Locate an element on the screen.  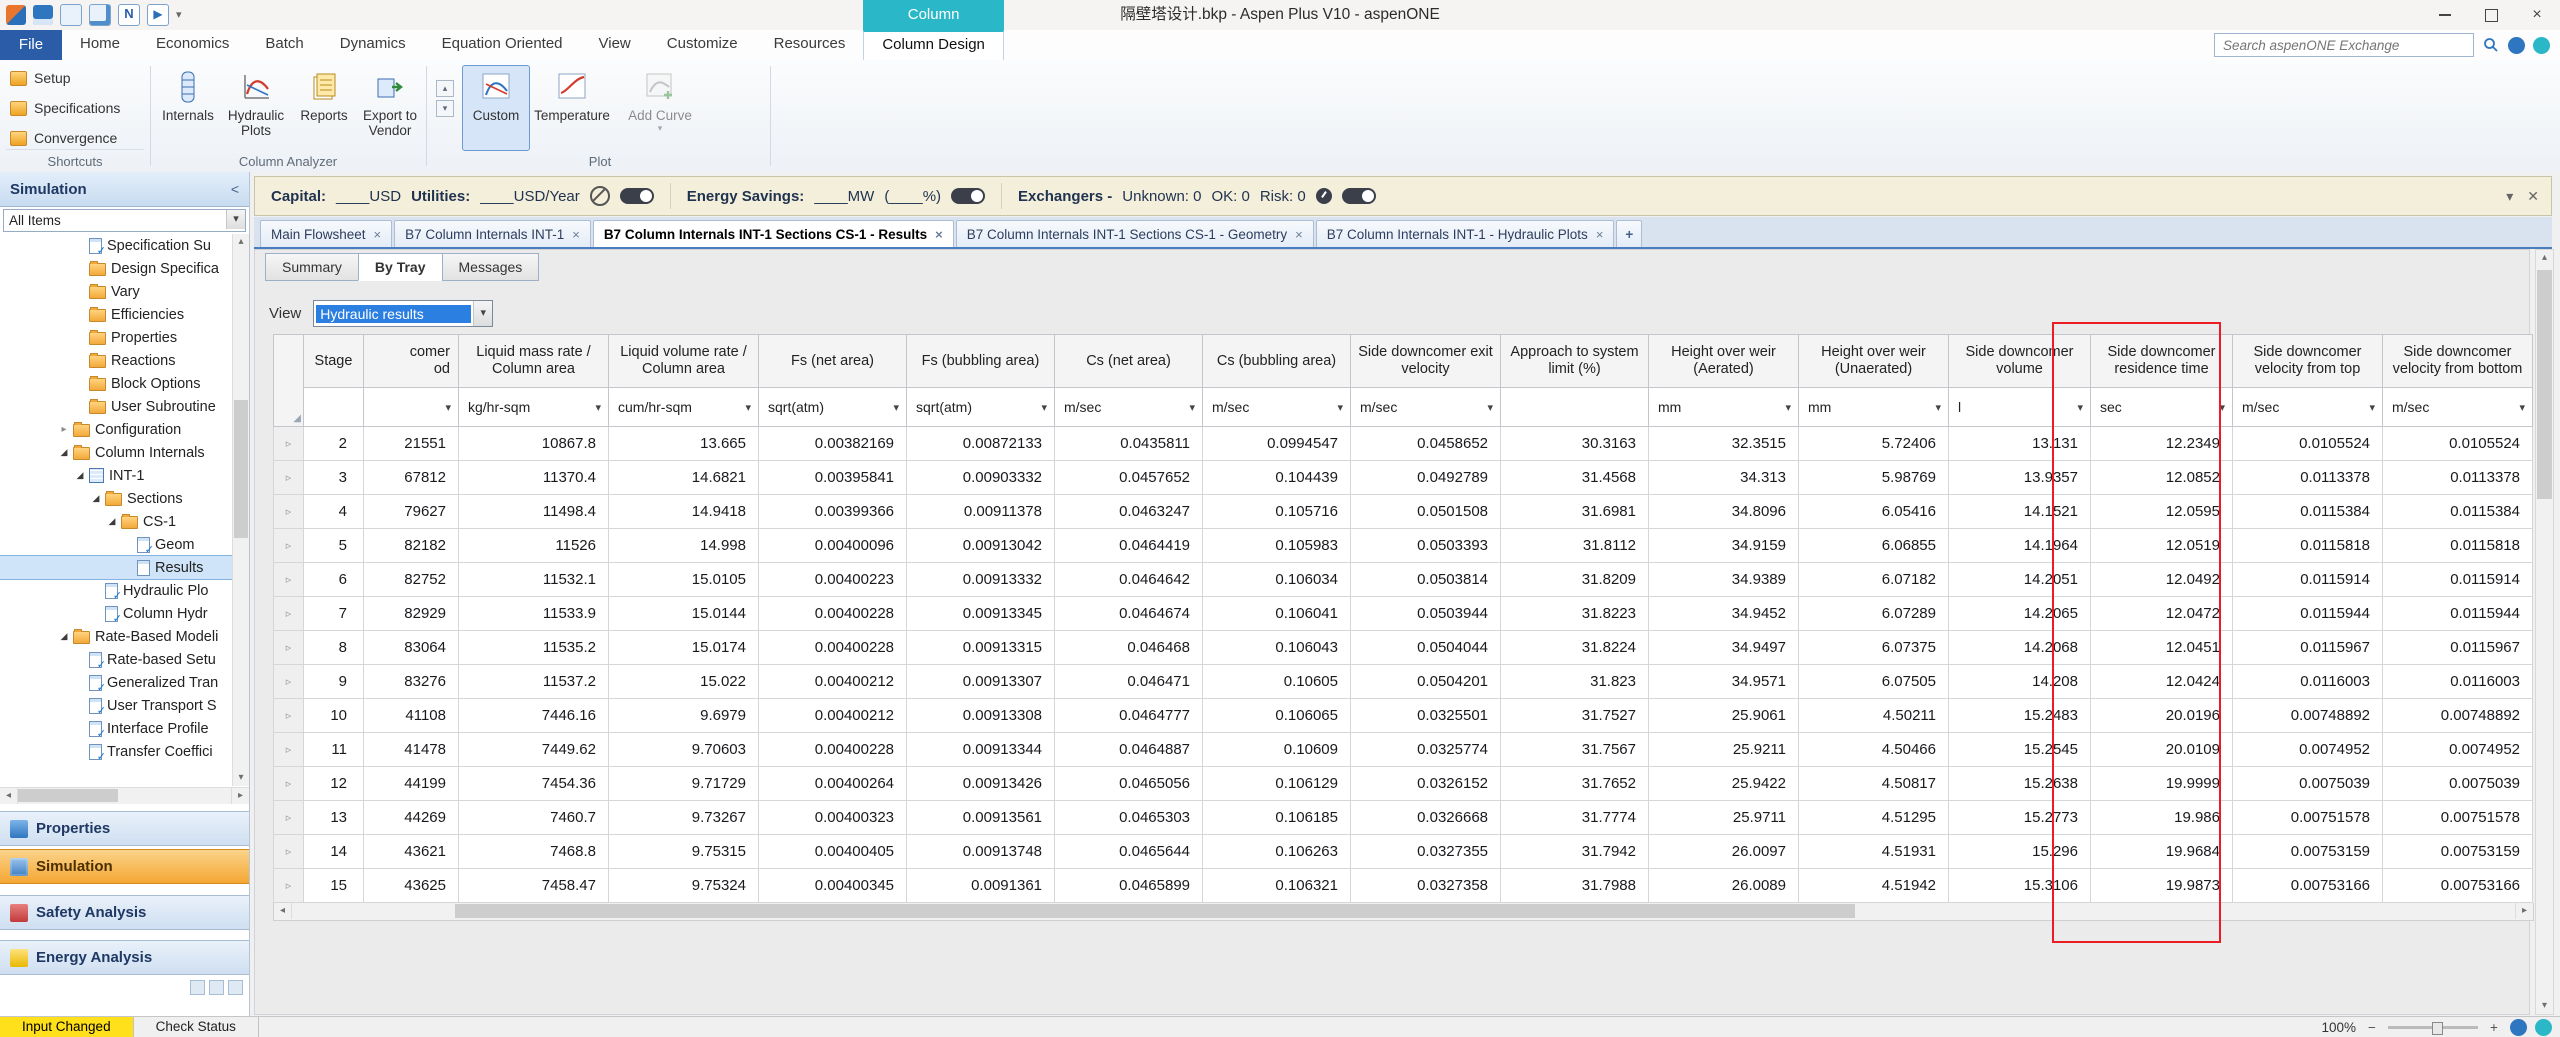
value-cell: 0.0492789 is located at coordinates (1425, 477).